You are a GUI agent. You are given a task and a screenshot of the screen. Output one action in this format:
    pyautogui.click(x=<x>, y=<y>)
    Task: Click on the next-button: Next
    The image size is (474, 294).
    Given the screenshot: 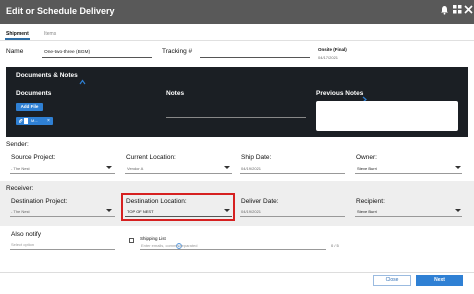 What is the action you would take?
    pyautogui.click(x=439, y=280)
    